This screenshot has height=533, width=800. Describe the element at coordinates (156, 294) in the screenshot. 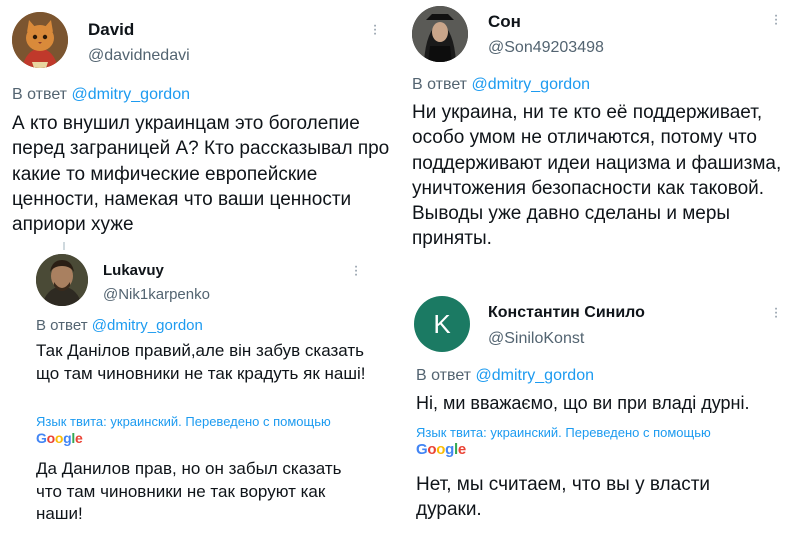

I see `author-handle: @Nik1karpenko` at that location.